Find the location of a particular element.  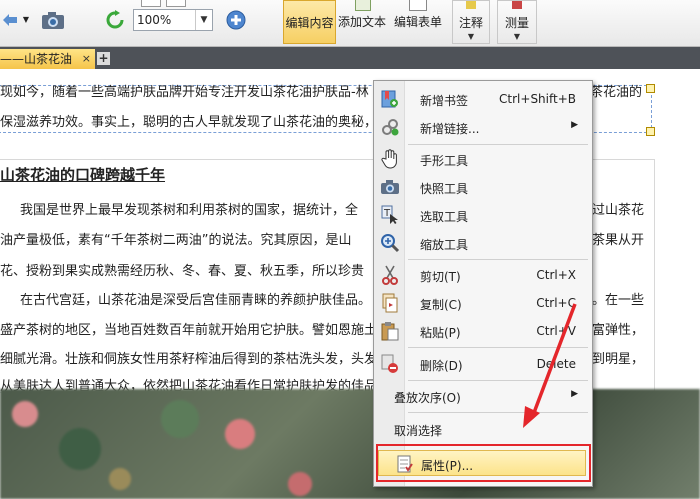

add-tab-button: + is located at coordinates (103, 58).